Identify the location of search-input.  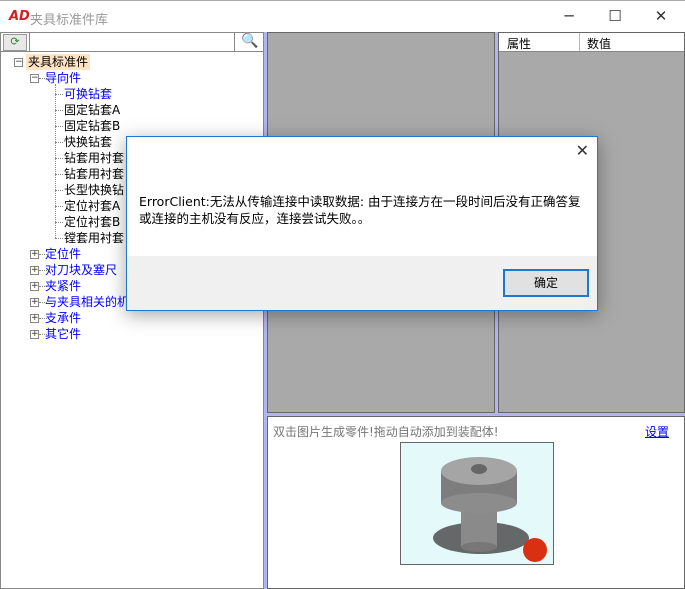
(132, 42).